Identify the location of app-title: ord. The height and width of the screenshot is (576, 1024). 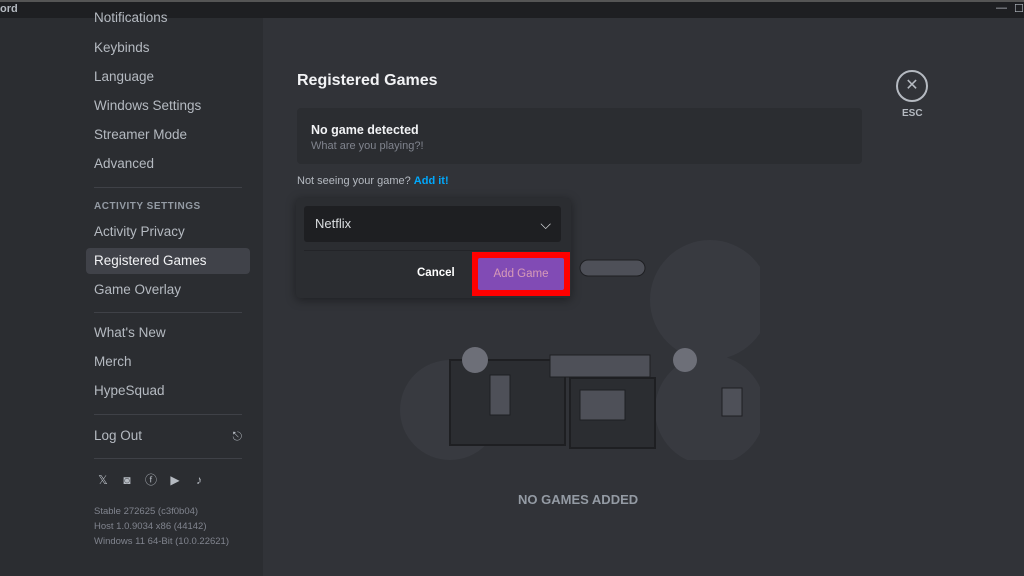
(9, 9).